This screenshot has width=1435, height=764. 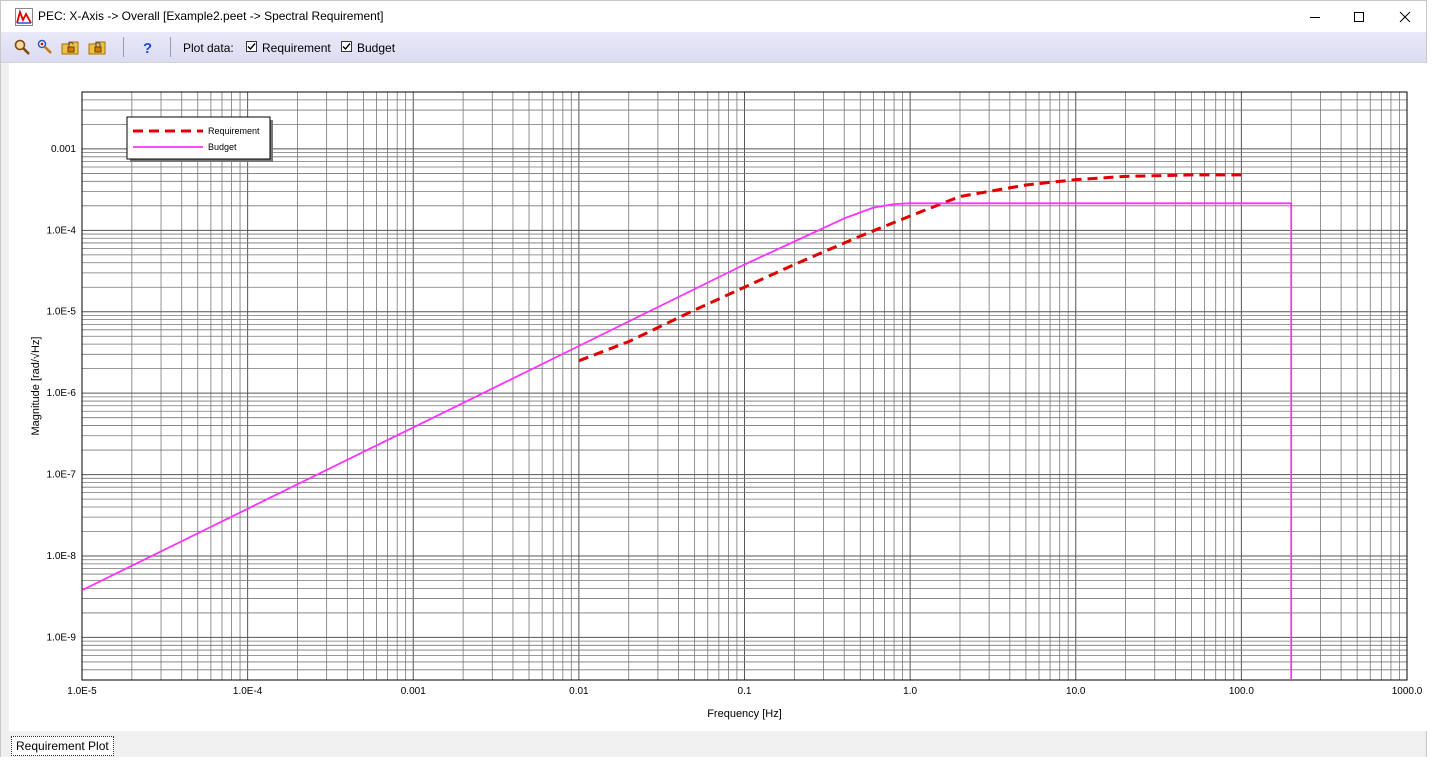 I want to click on unlock-folder-icon, so click(x=70, y=47).